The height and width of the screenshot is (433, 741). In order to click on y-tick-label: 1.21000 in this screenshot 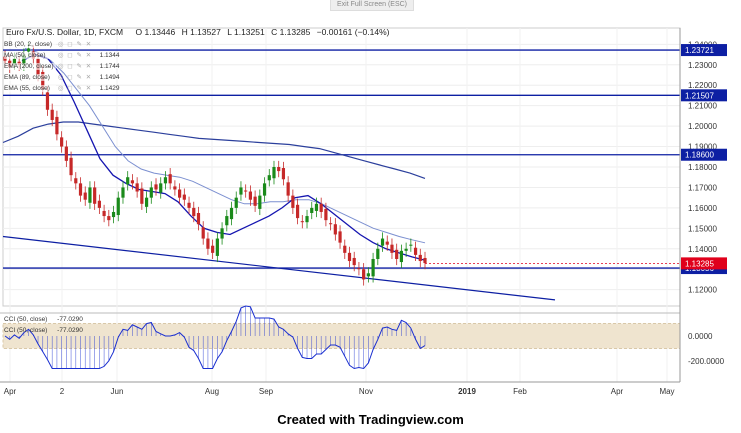, I will do `click(702, 106)`.